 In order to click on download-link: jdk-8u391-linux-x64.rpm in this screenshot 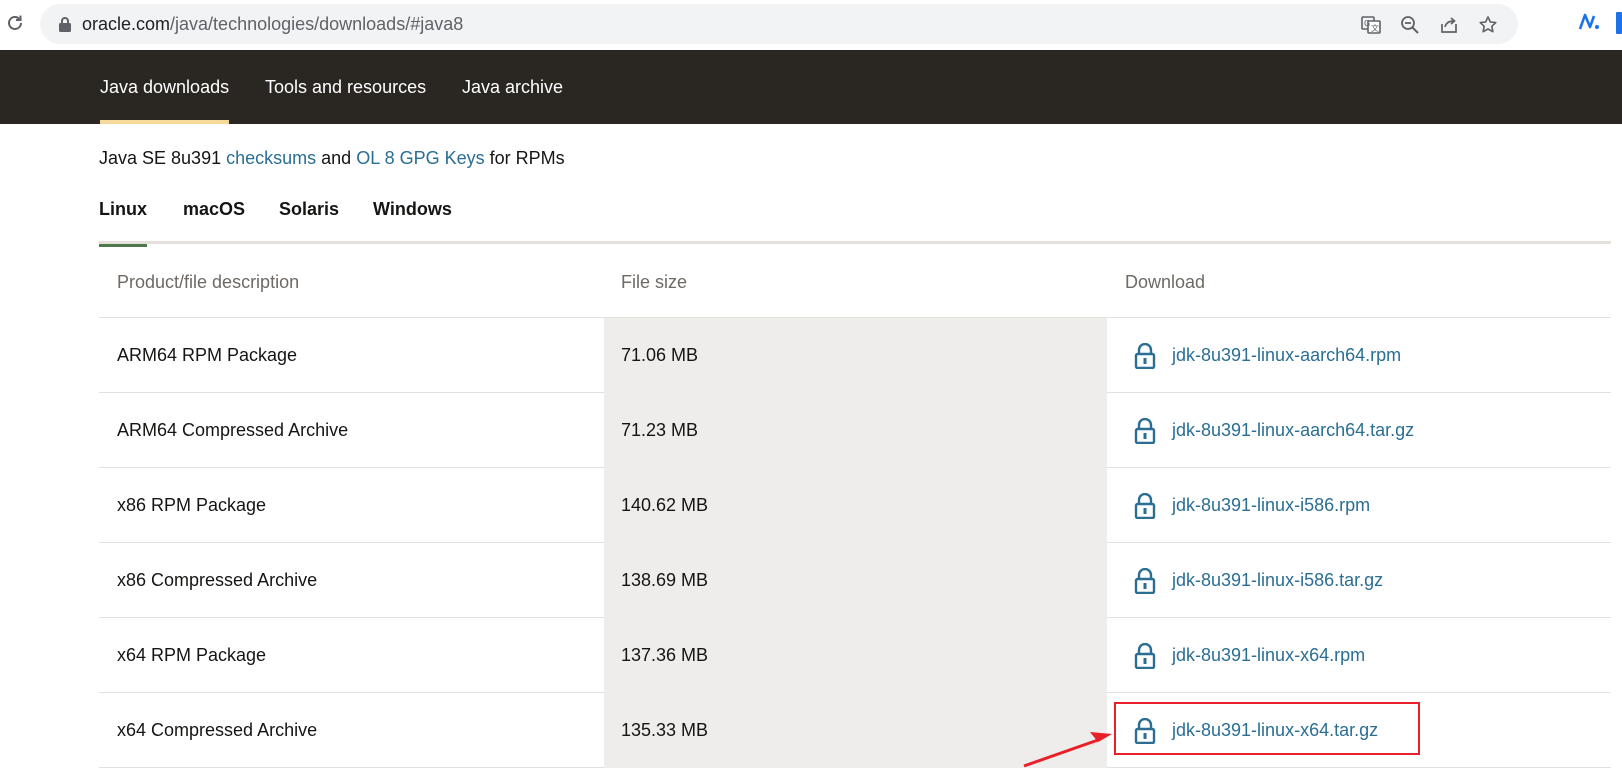, I will do `click(1268, 655)`.